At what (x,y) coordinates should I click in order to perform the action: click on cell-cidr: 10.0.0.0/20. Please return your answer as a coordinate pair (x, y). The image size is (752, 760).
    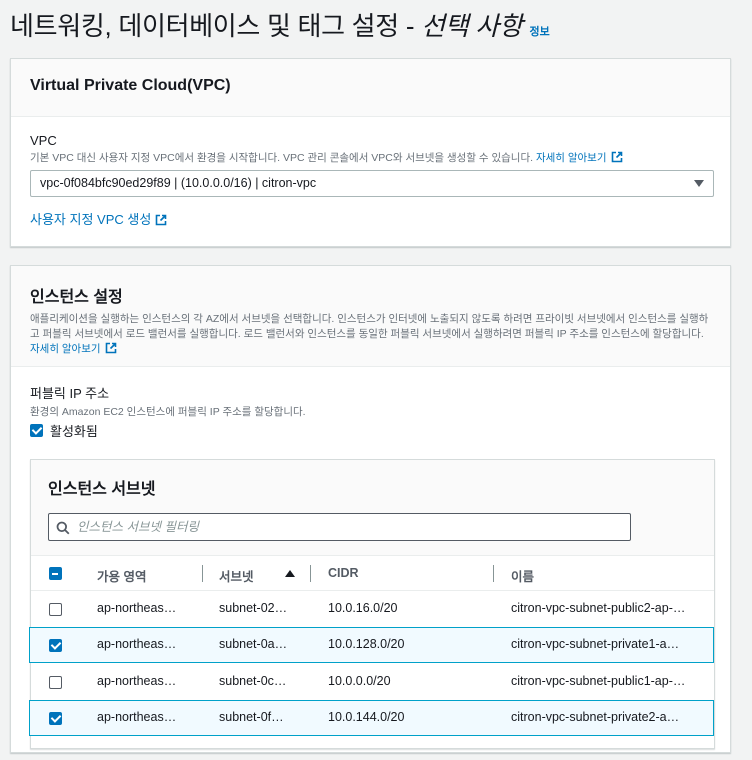
    Looking at the image, I should click on (359, 681).